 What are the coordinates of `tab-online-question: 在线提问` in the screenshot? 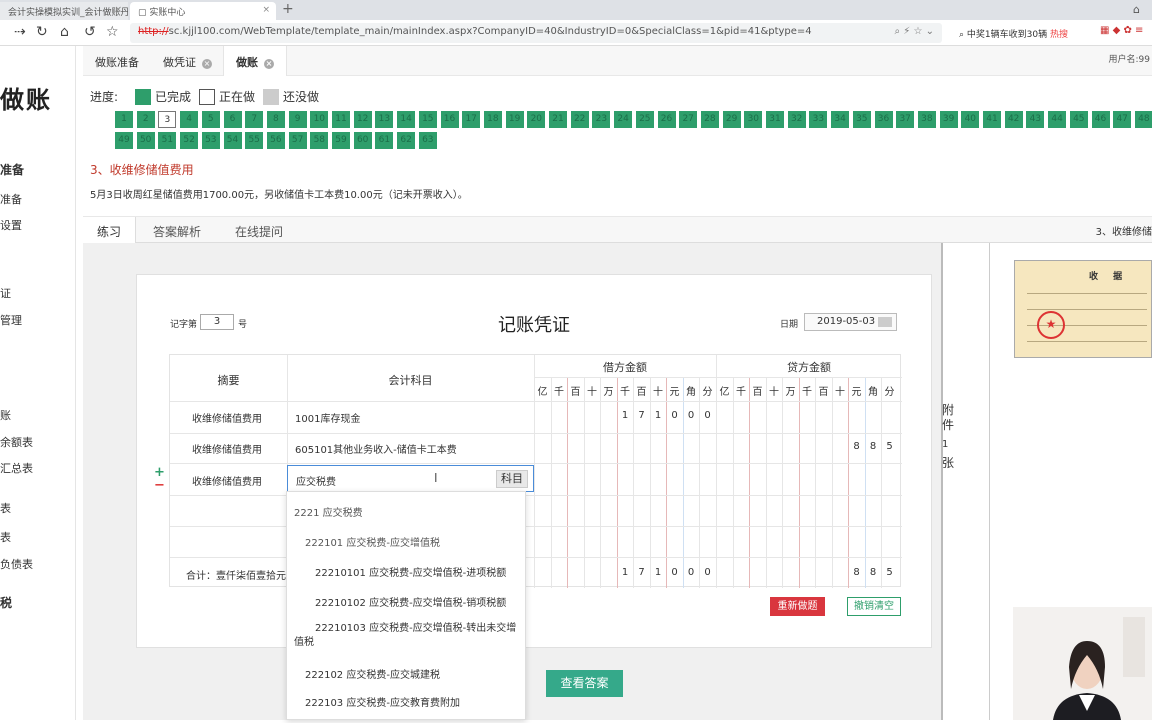 It's located at (259, 230).